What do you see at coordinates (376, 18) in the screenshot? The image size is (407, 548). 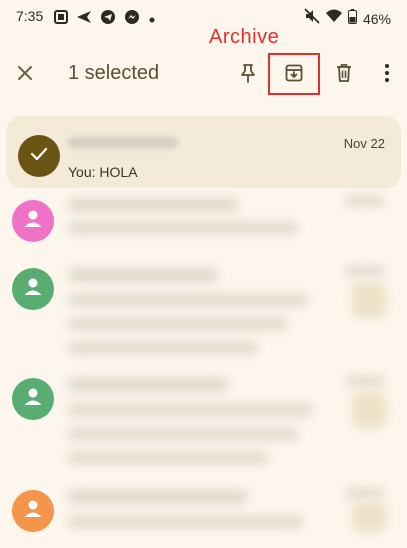 I see `battery-percent: 46%` at bounding box center [376, 18].